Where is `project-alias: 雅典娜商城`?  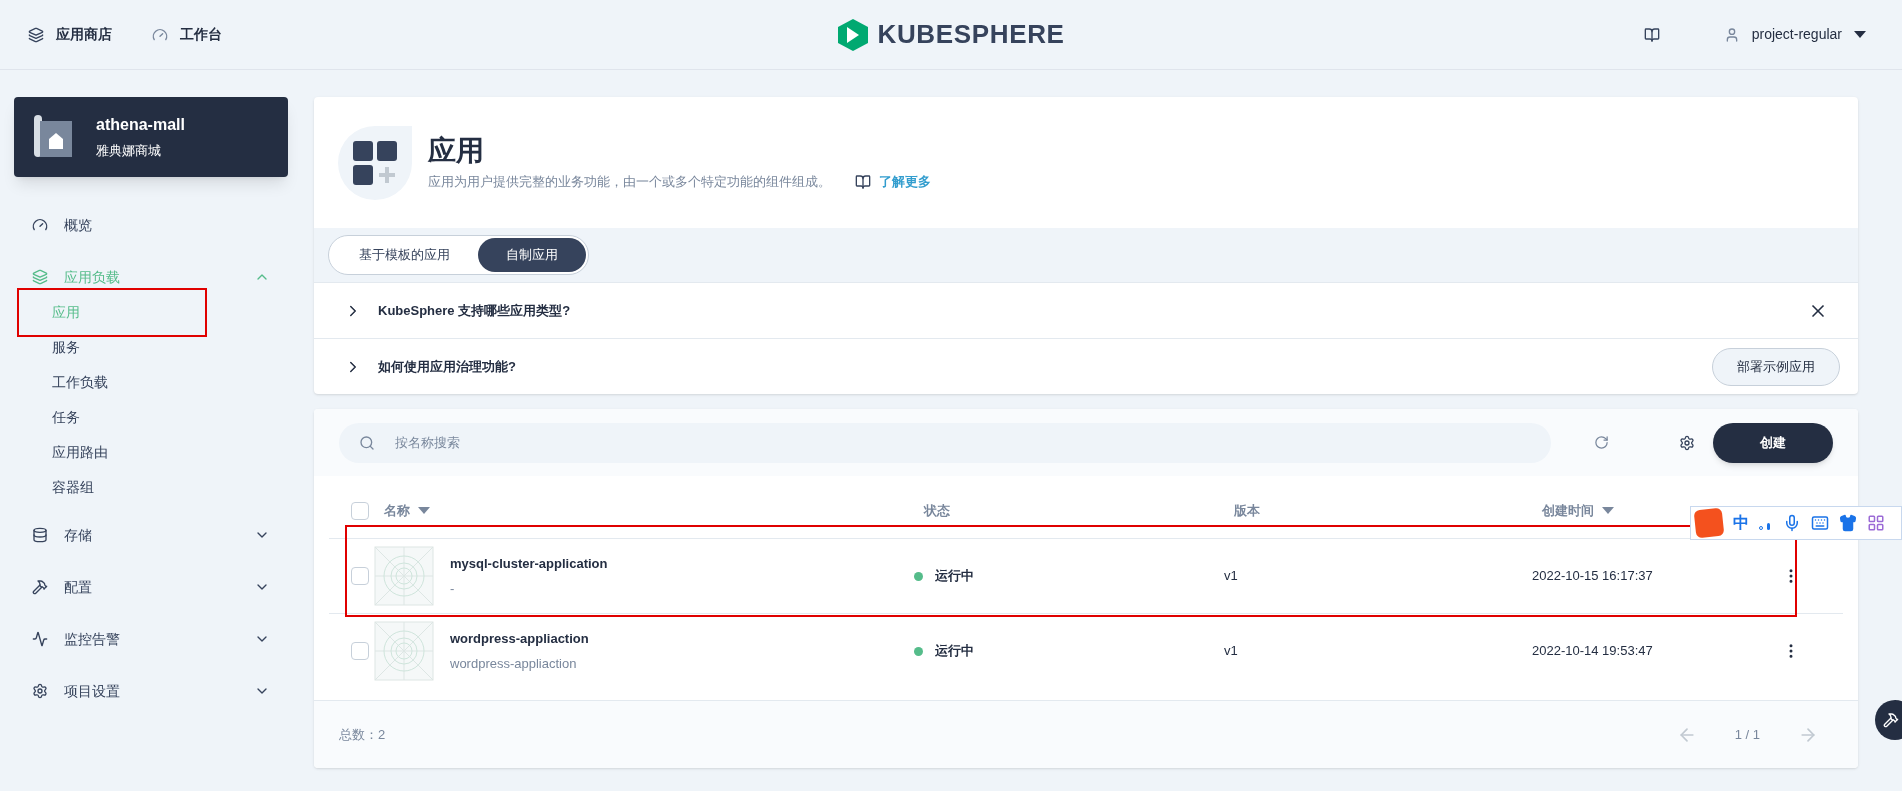 project-alias: 雅典娜商城 is located at coordinates (129, 151).